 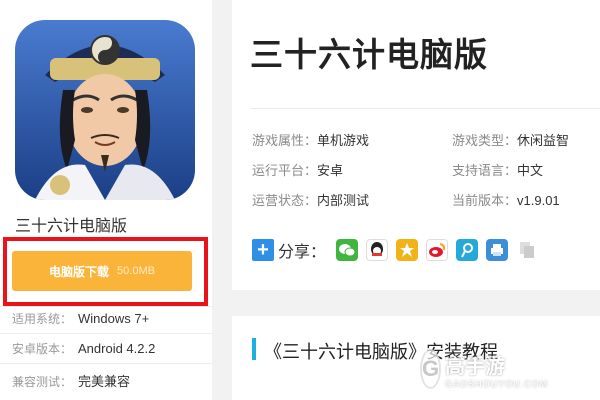 What do you see at coordinates (511, 140) in the screenshot?
I see `attr-game-type: 游戏类型：休闲益智` at bounding box center [511, 140].